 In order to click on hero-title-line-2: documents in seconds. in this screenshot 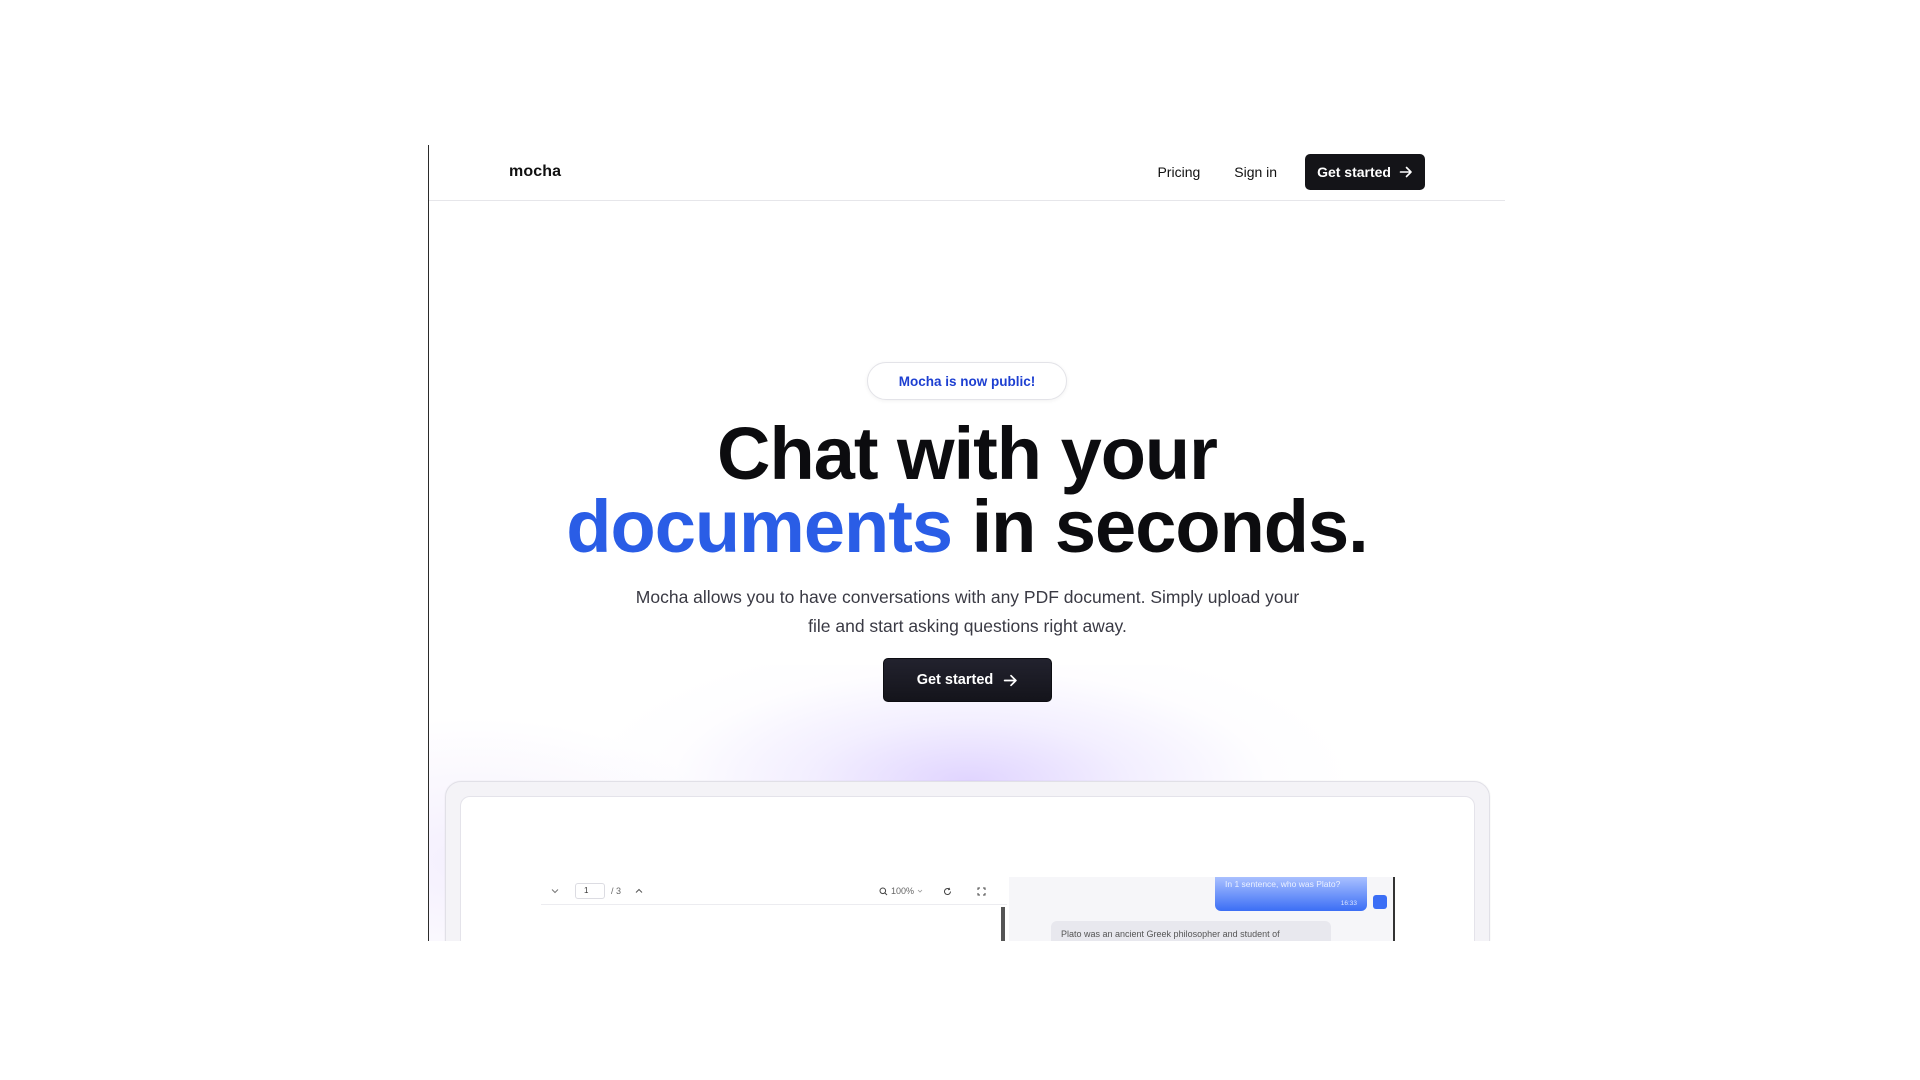, I will do `click(967, 527)`.